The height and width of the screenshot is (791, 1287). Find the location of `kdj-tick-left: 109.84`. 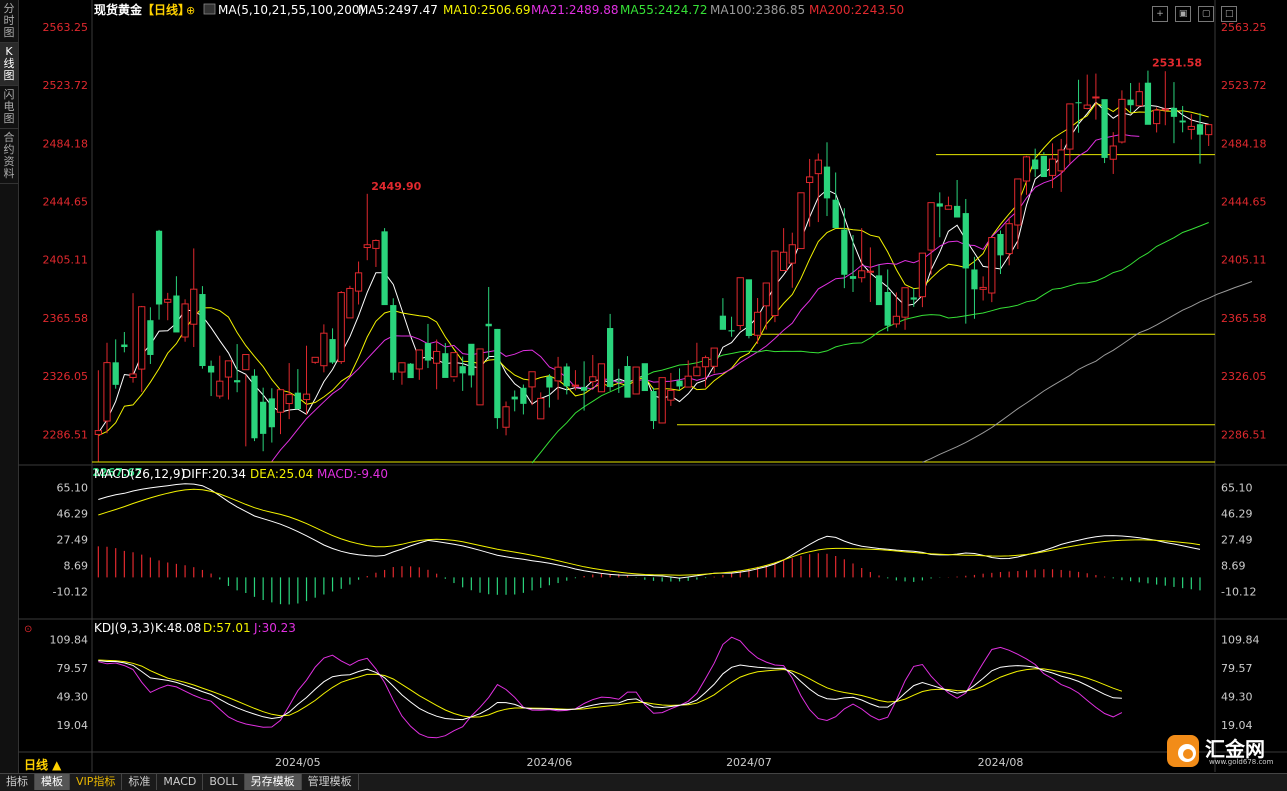

kdj-tick-left: 109.84 is located at coordinates (69, 640).